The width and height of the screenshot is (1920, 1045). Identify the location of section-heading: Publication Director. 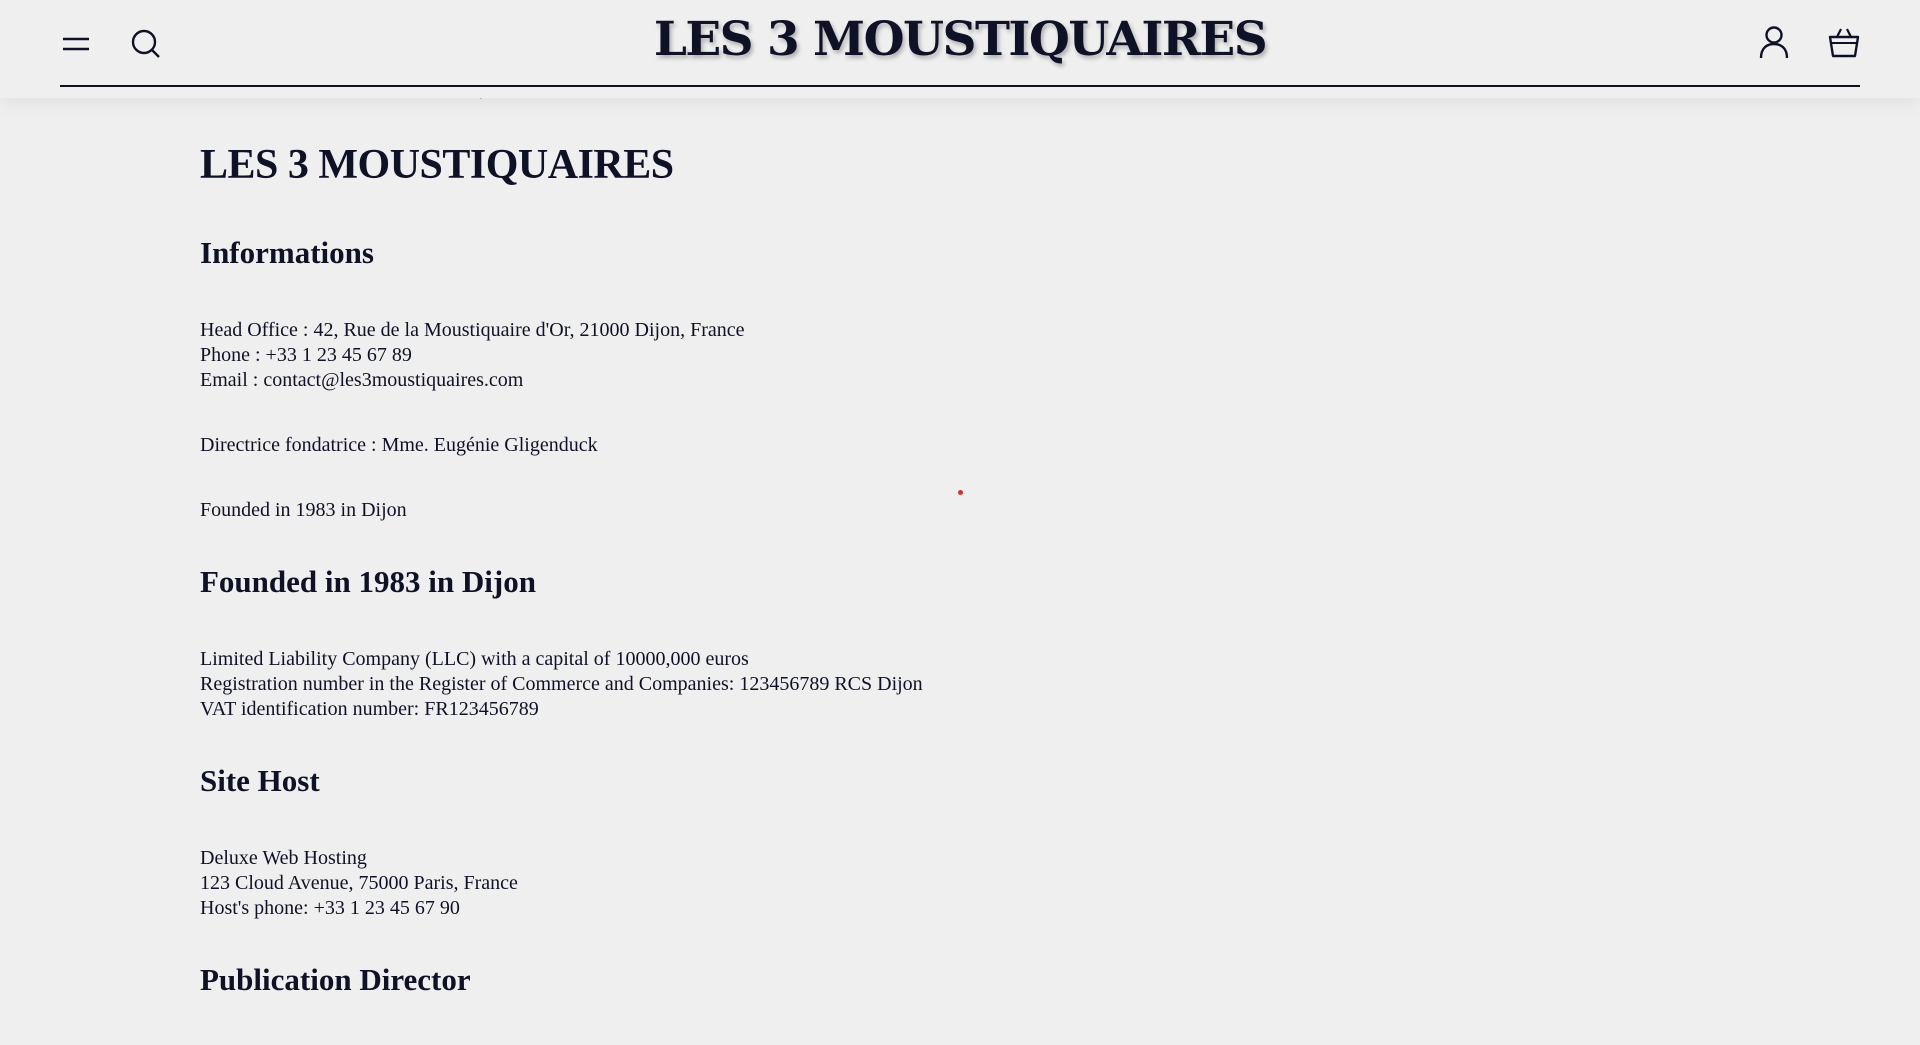
(335, 979).